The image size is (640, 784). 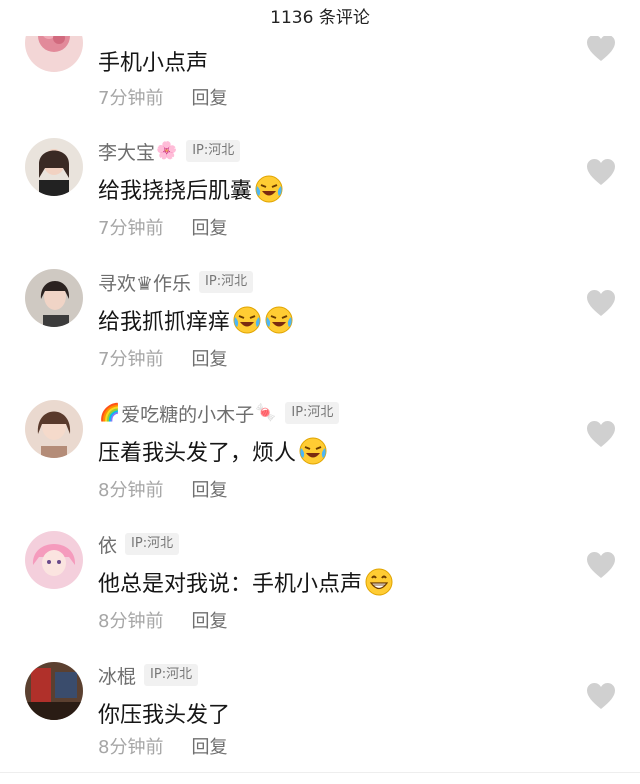 I want to click on comment-text: 手机小点声, so click(x=153, y=61).